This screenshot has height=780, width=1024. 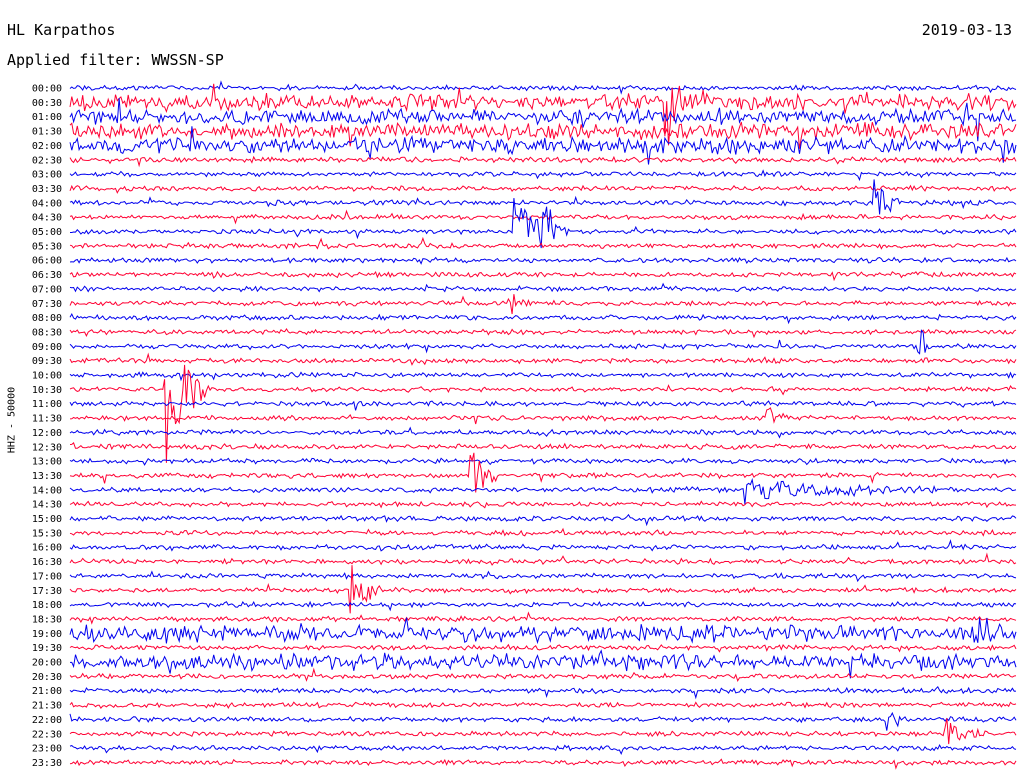 What do you see at coordinates (47, 749) in the screenshot?
I see `row-time-label: 23:00` at bounding box center [47, 749].